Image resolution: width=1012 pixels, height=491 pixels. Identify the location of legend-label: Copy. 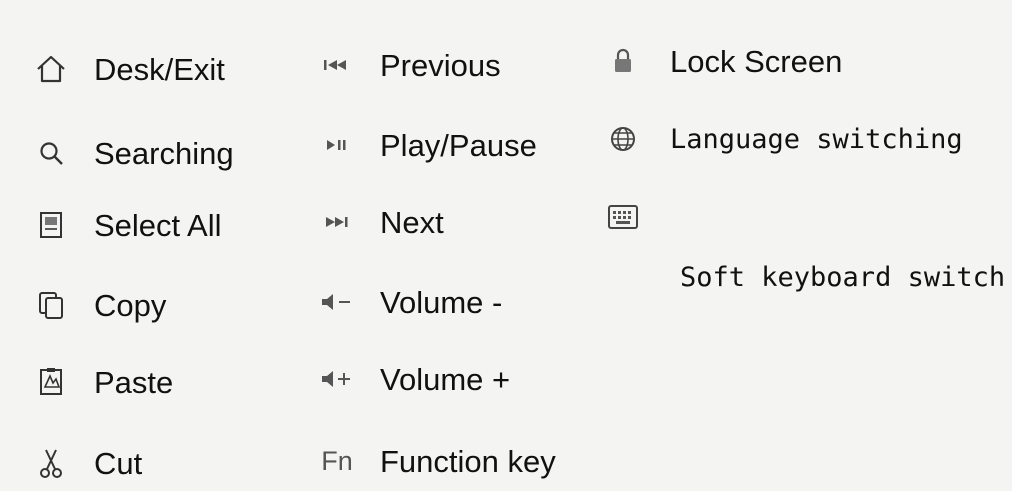
(130, 305).